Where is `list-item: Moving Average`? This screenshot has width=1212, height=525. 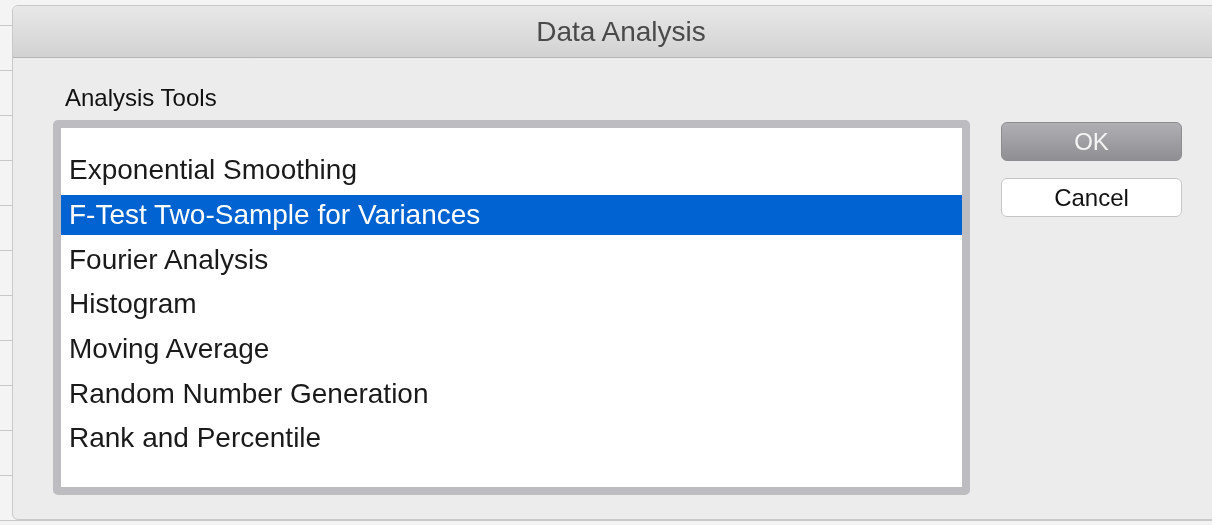
list-item: Moving Average is located at coordinates (511, 349).